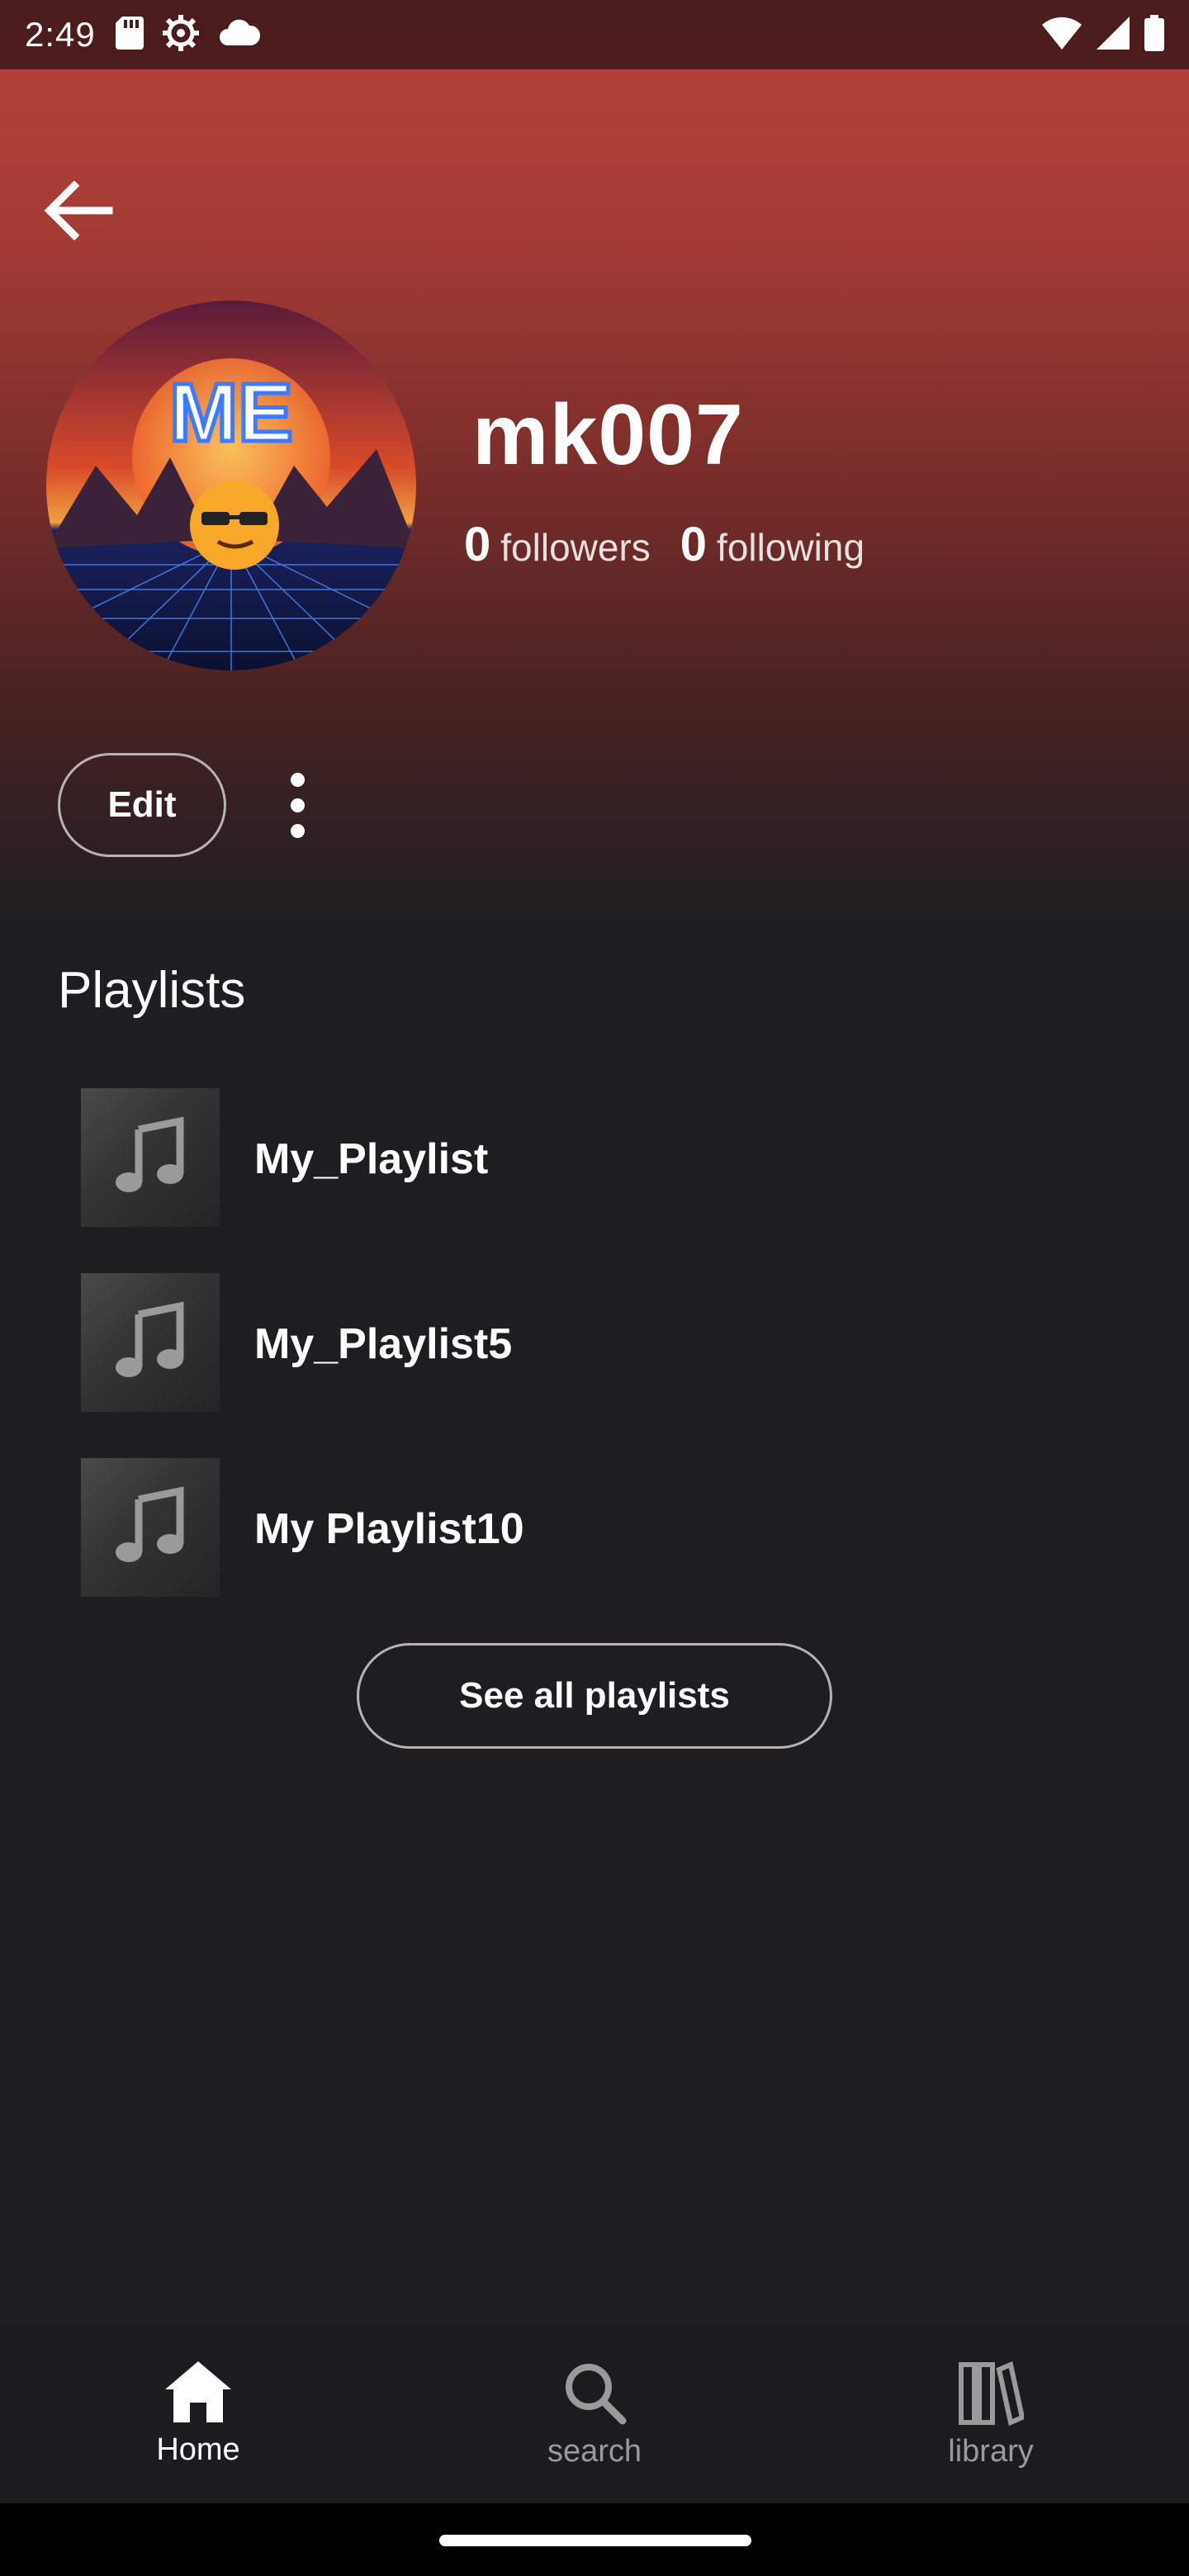  What do you see at coordinates (1113, 35) in the screenshot?
I see `signal-icon` at bounding box center [1113, 35].